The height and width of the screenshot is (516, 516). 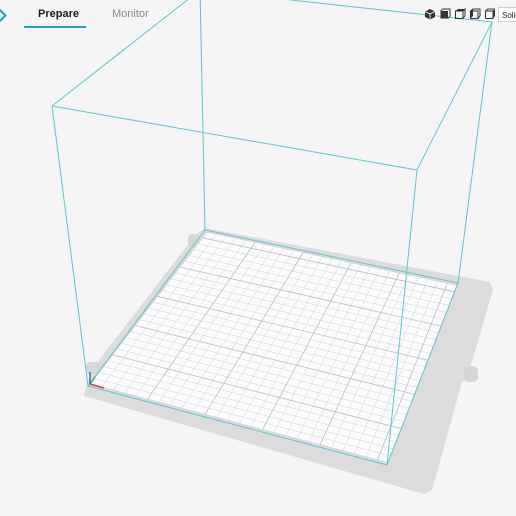 I want to click on top-tab-bar: Prepare Monitor, so click(x=110, y=15).